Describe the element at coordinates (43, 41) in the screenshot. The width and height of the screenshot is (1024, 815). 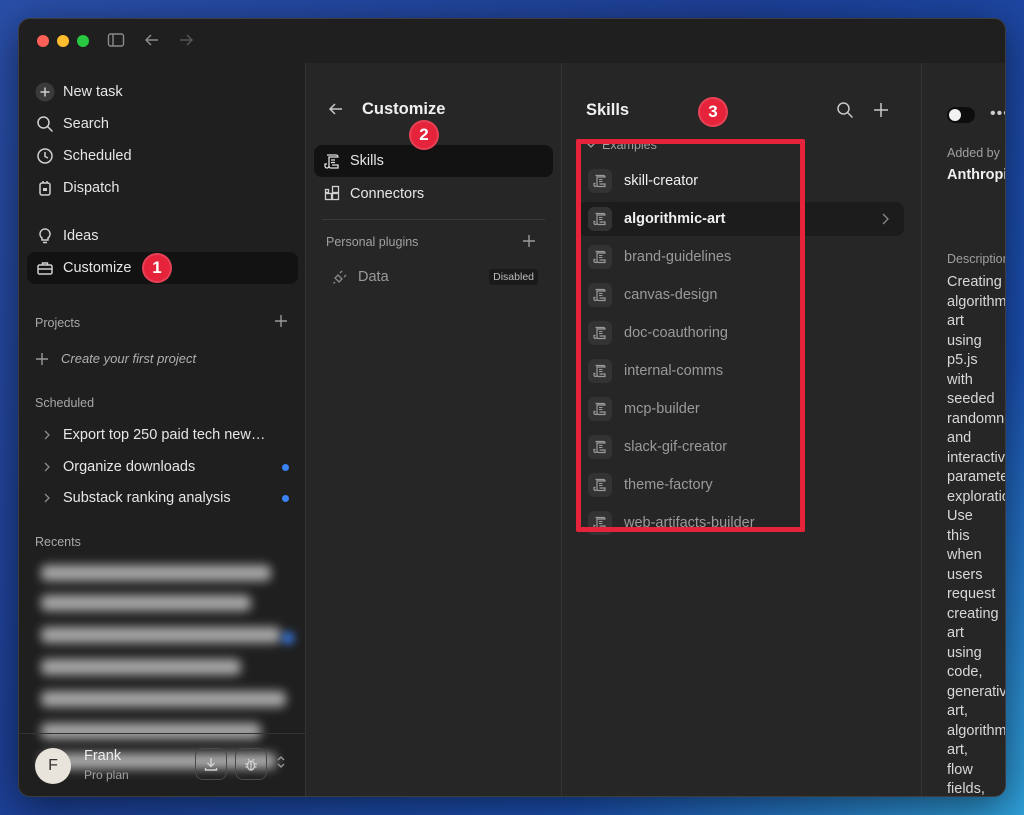
I see `close-window-button` at that location.